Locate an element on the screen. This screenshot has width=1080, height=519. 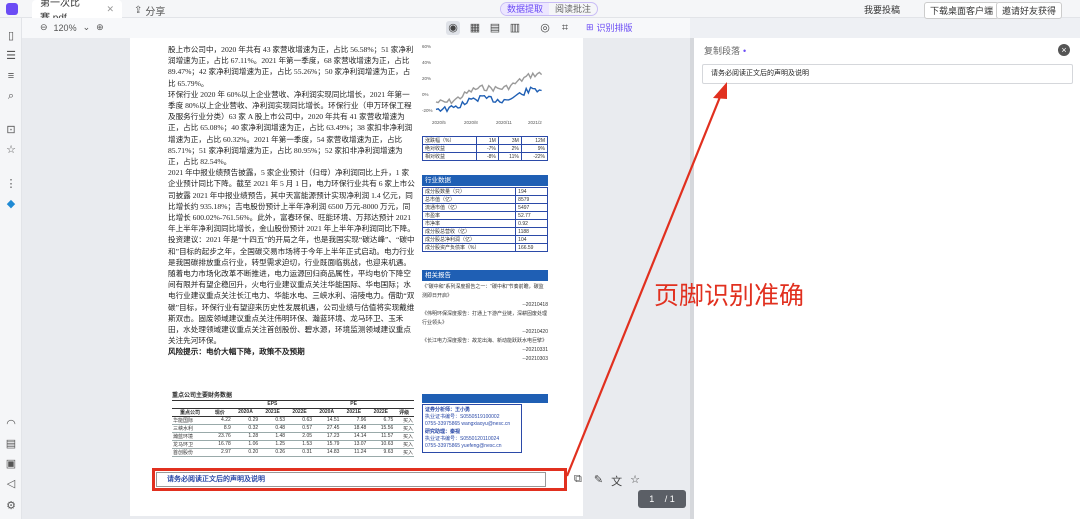
panel-title: 复制段落 is located at coordinates (722, 51).